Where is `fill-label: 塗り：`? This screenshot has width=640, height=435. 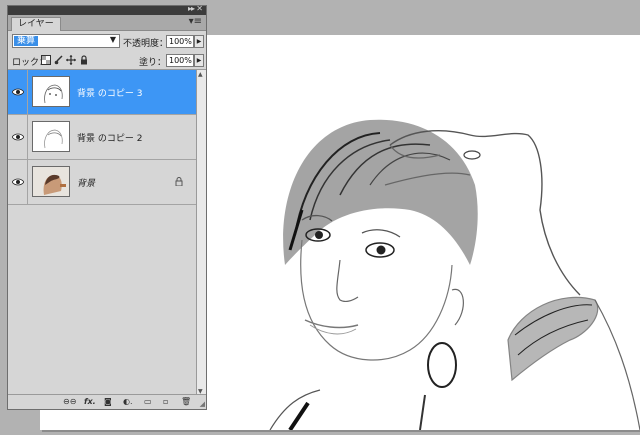
fill-label: 塗り： is located at coordinates (153, 63).